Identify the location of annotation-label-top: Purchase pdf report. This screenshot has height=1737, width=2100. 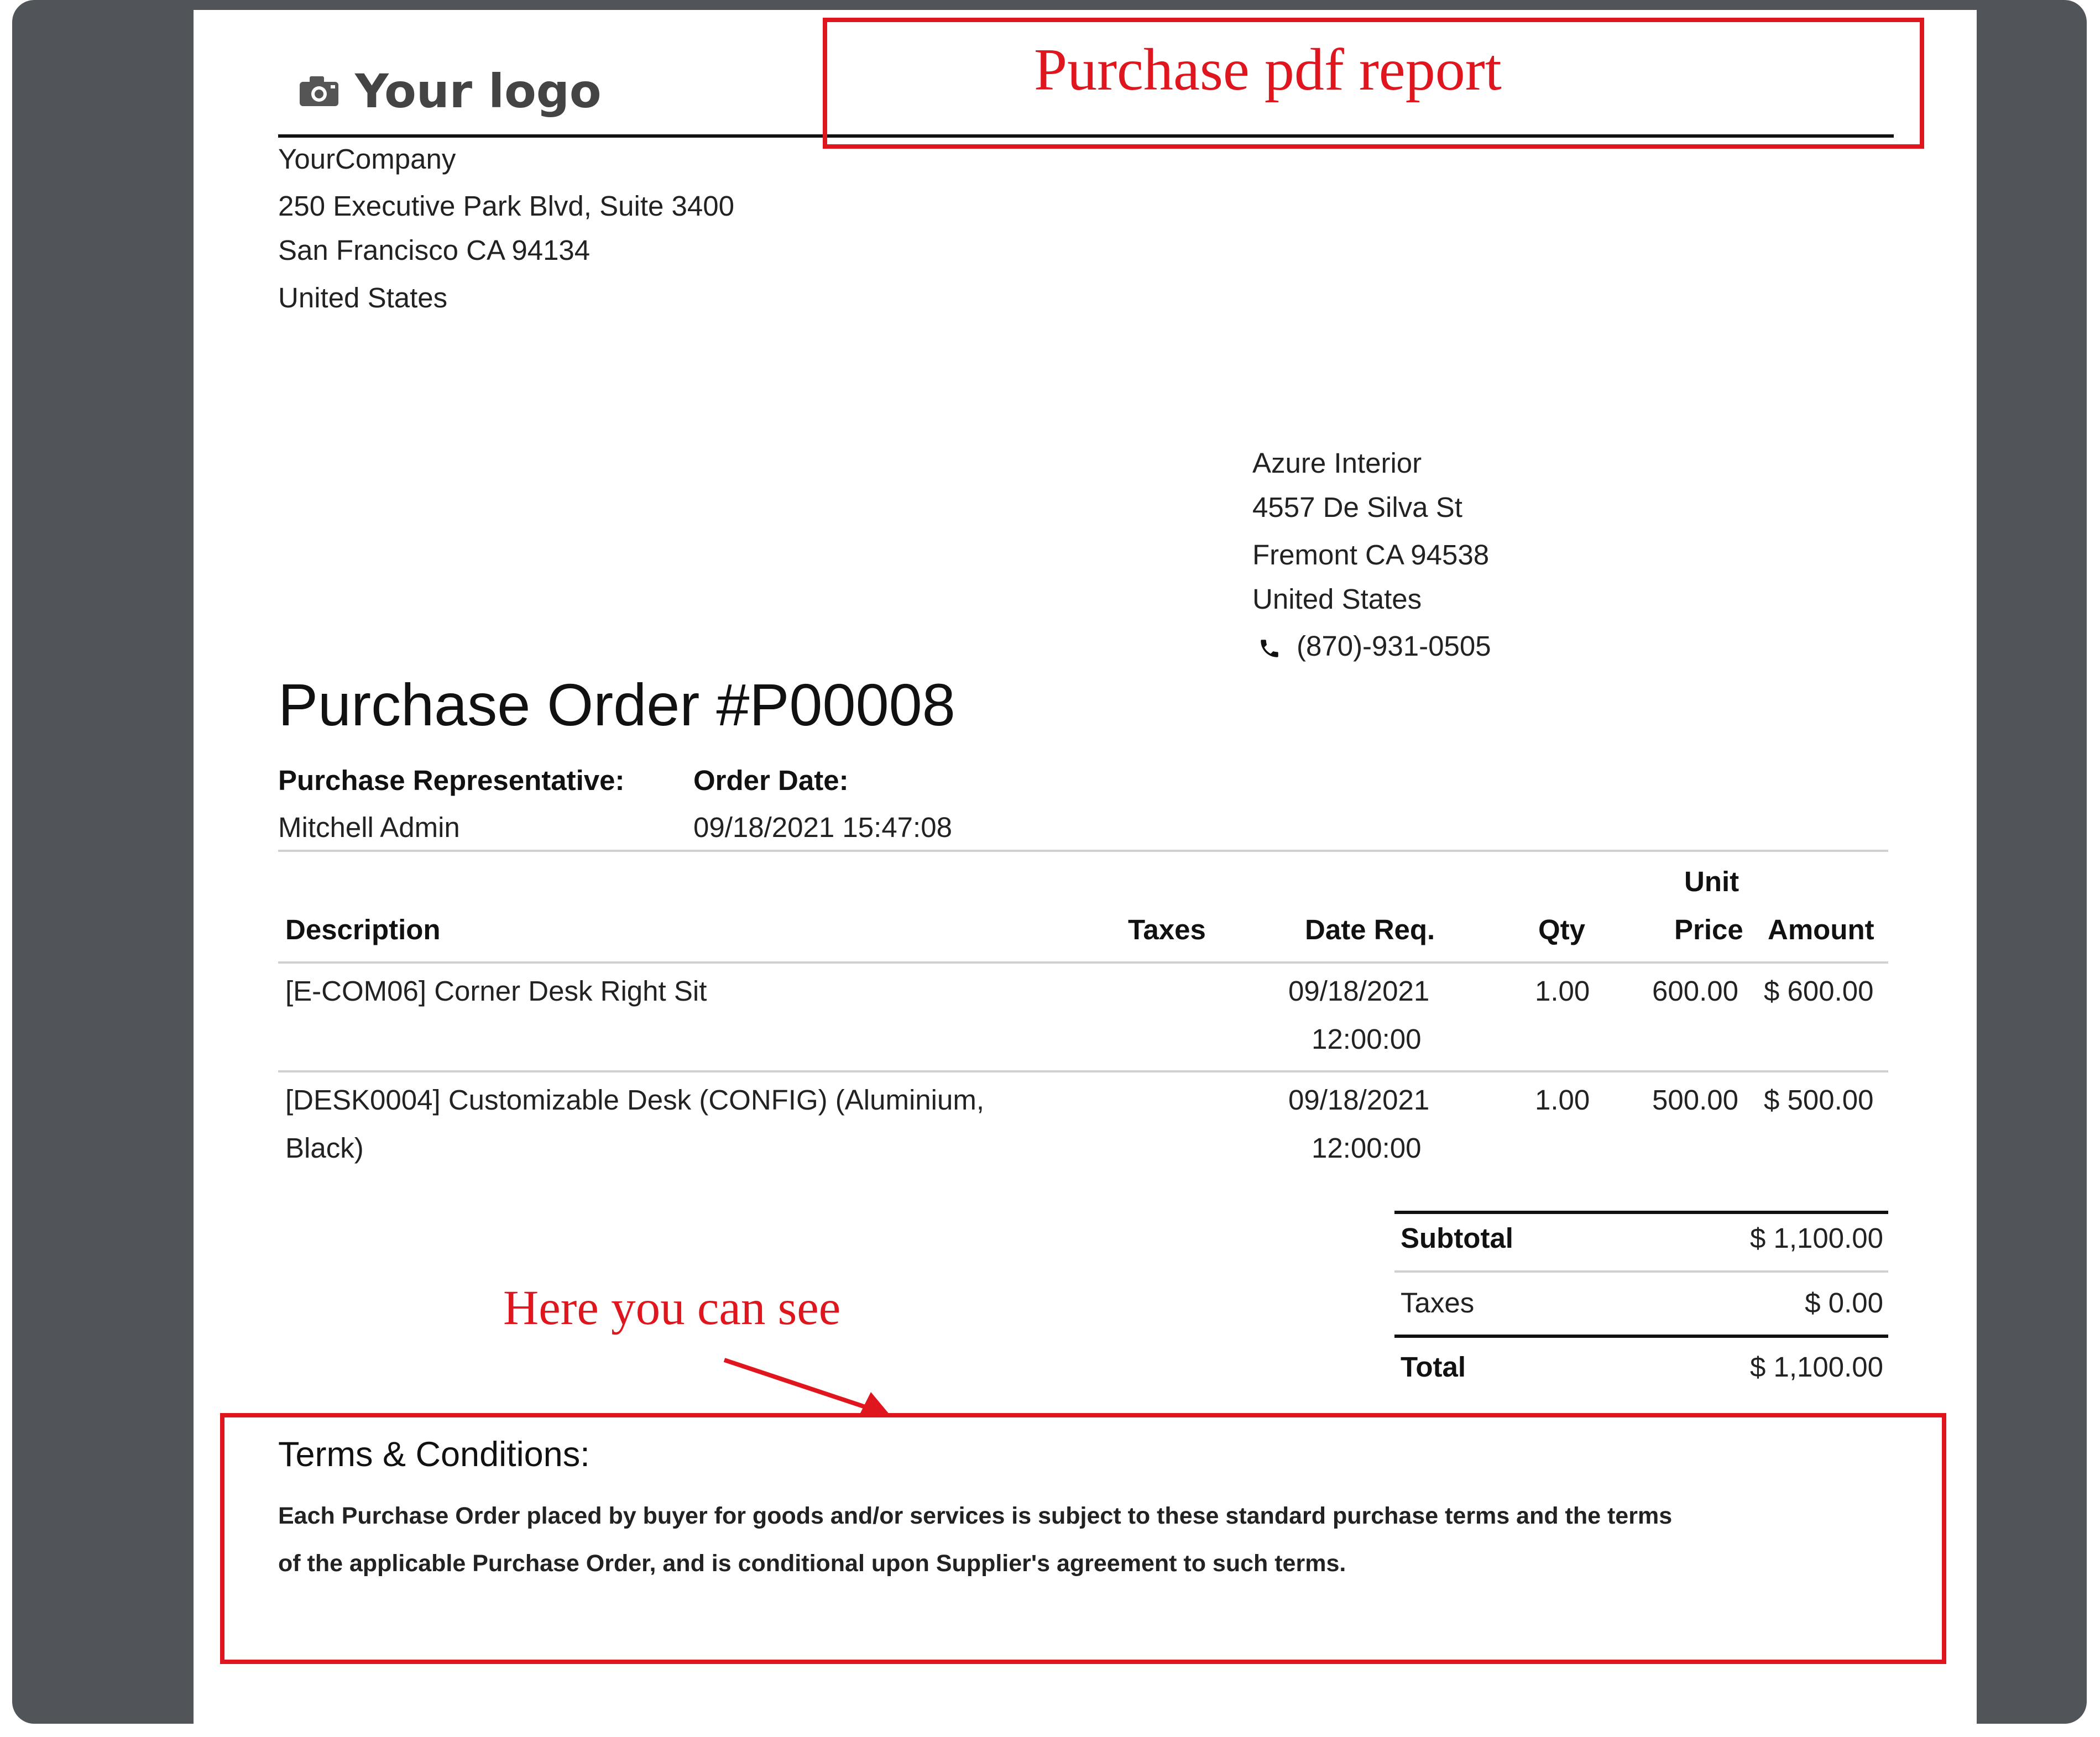
(1268, 70).